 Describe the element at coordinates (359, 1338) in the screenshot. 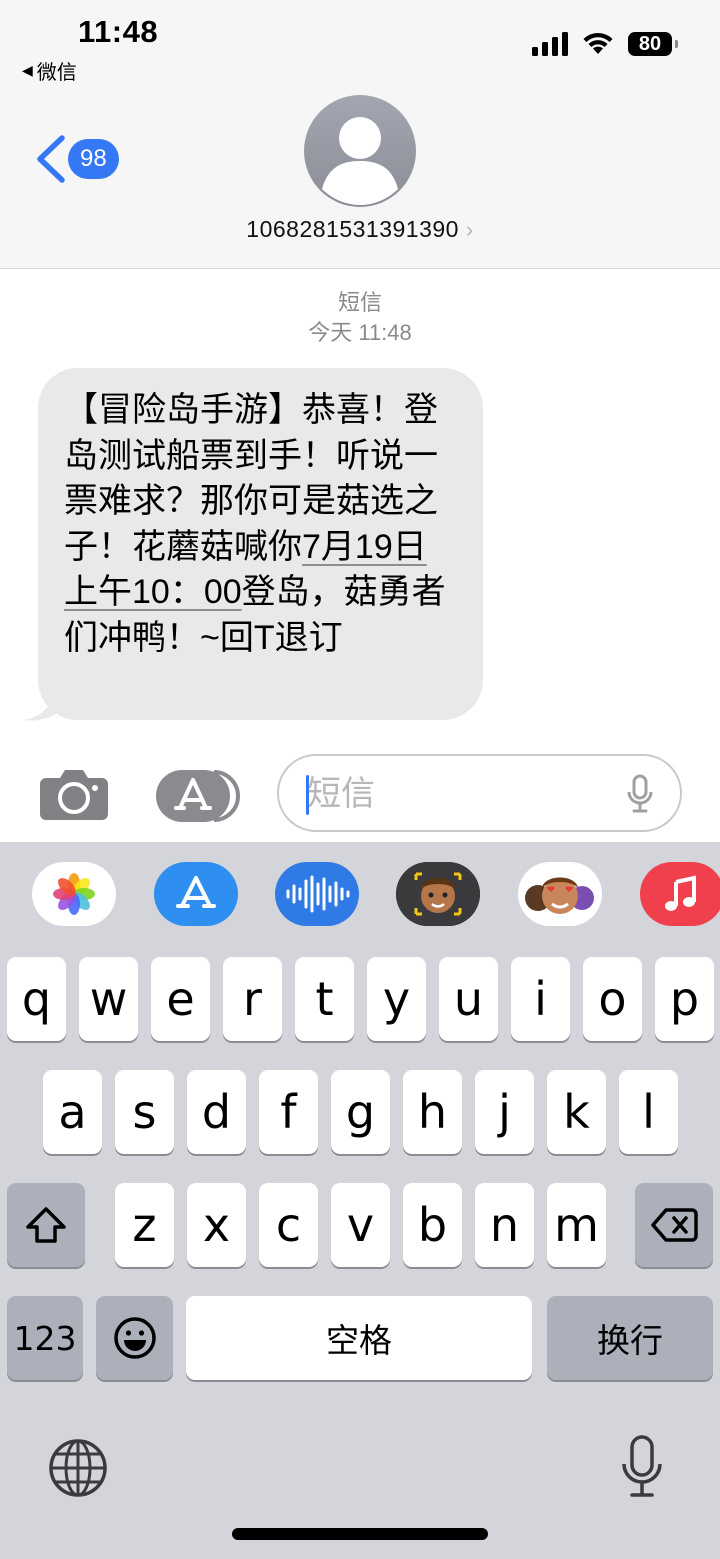

I see `space-key: 空格` at that location.